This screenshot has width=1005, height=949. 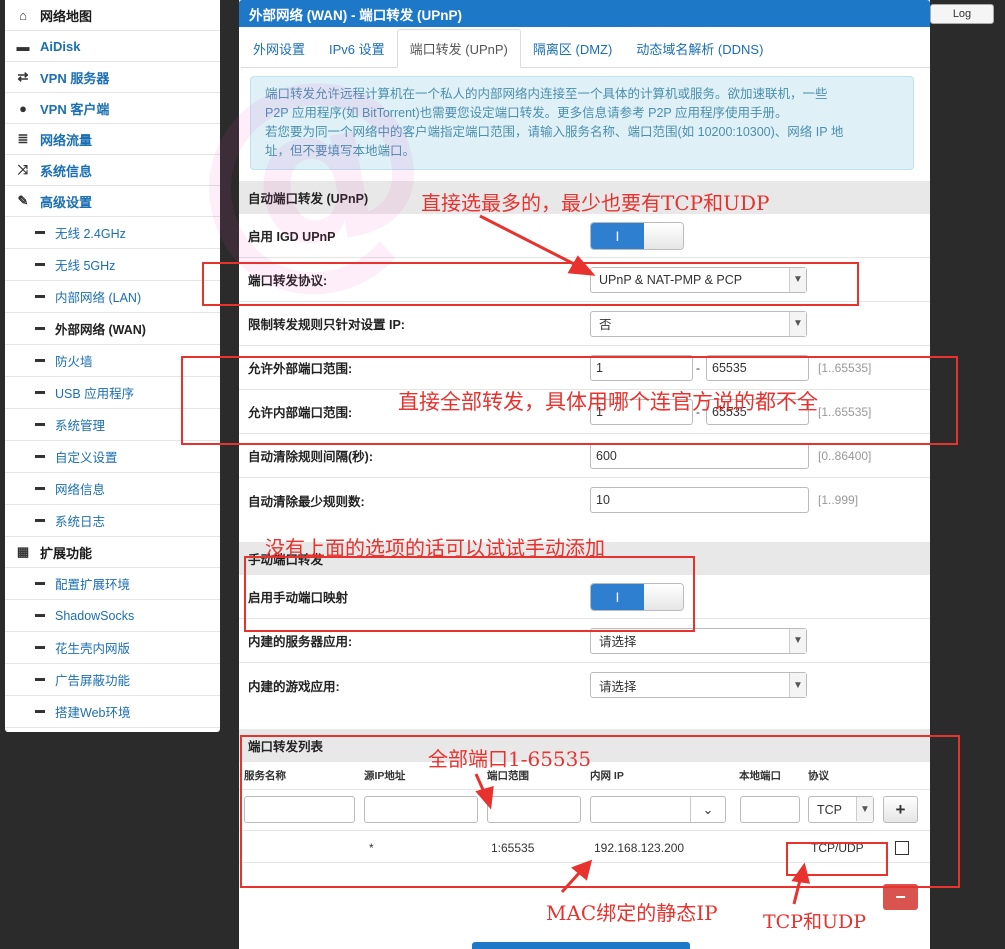 What do you see at coordinates (608, 402) in the screenshot?
I see `annotation-port-range: 直接全部转发，具体用哪个连官方说的都不全` at bounding box center [608, 402].